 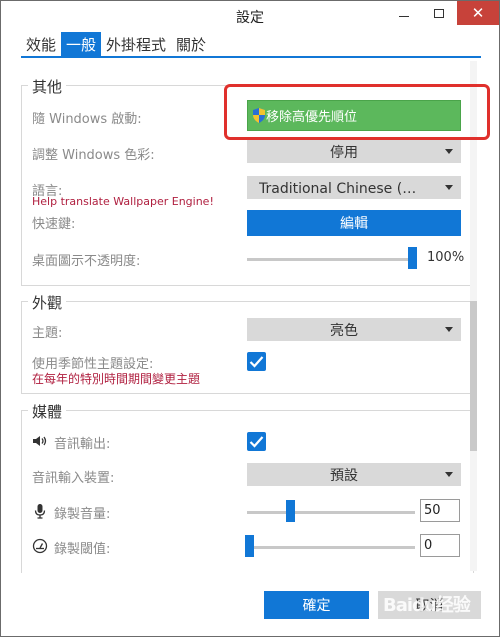 I want to click on color-dropdown-value: 停用, so click(x=344, y=152).